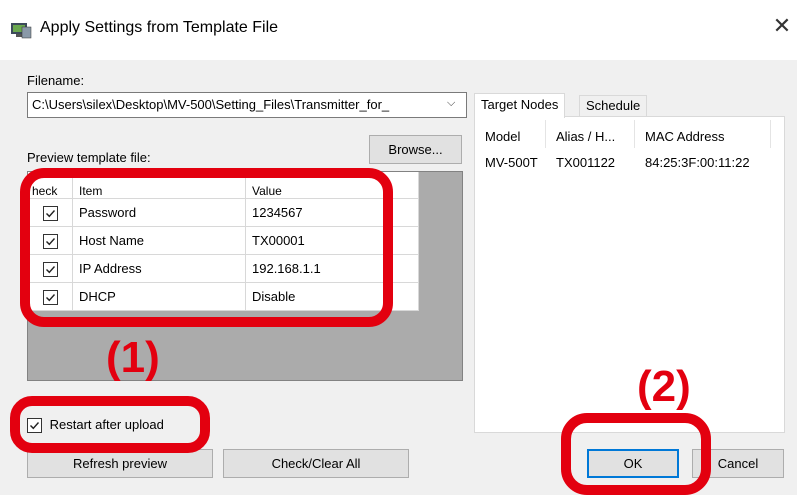 This screenshot has height=495, width=797. What do you see at coordinates (502, 136) in the screenshot?
I see `column-header-model: Model` at bounding box center [502, 136].